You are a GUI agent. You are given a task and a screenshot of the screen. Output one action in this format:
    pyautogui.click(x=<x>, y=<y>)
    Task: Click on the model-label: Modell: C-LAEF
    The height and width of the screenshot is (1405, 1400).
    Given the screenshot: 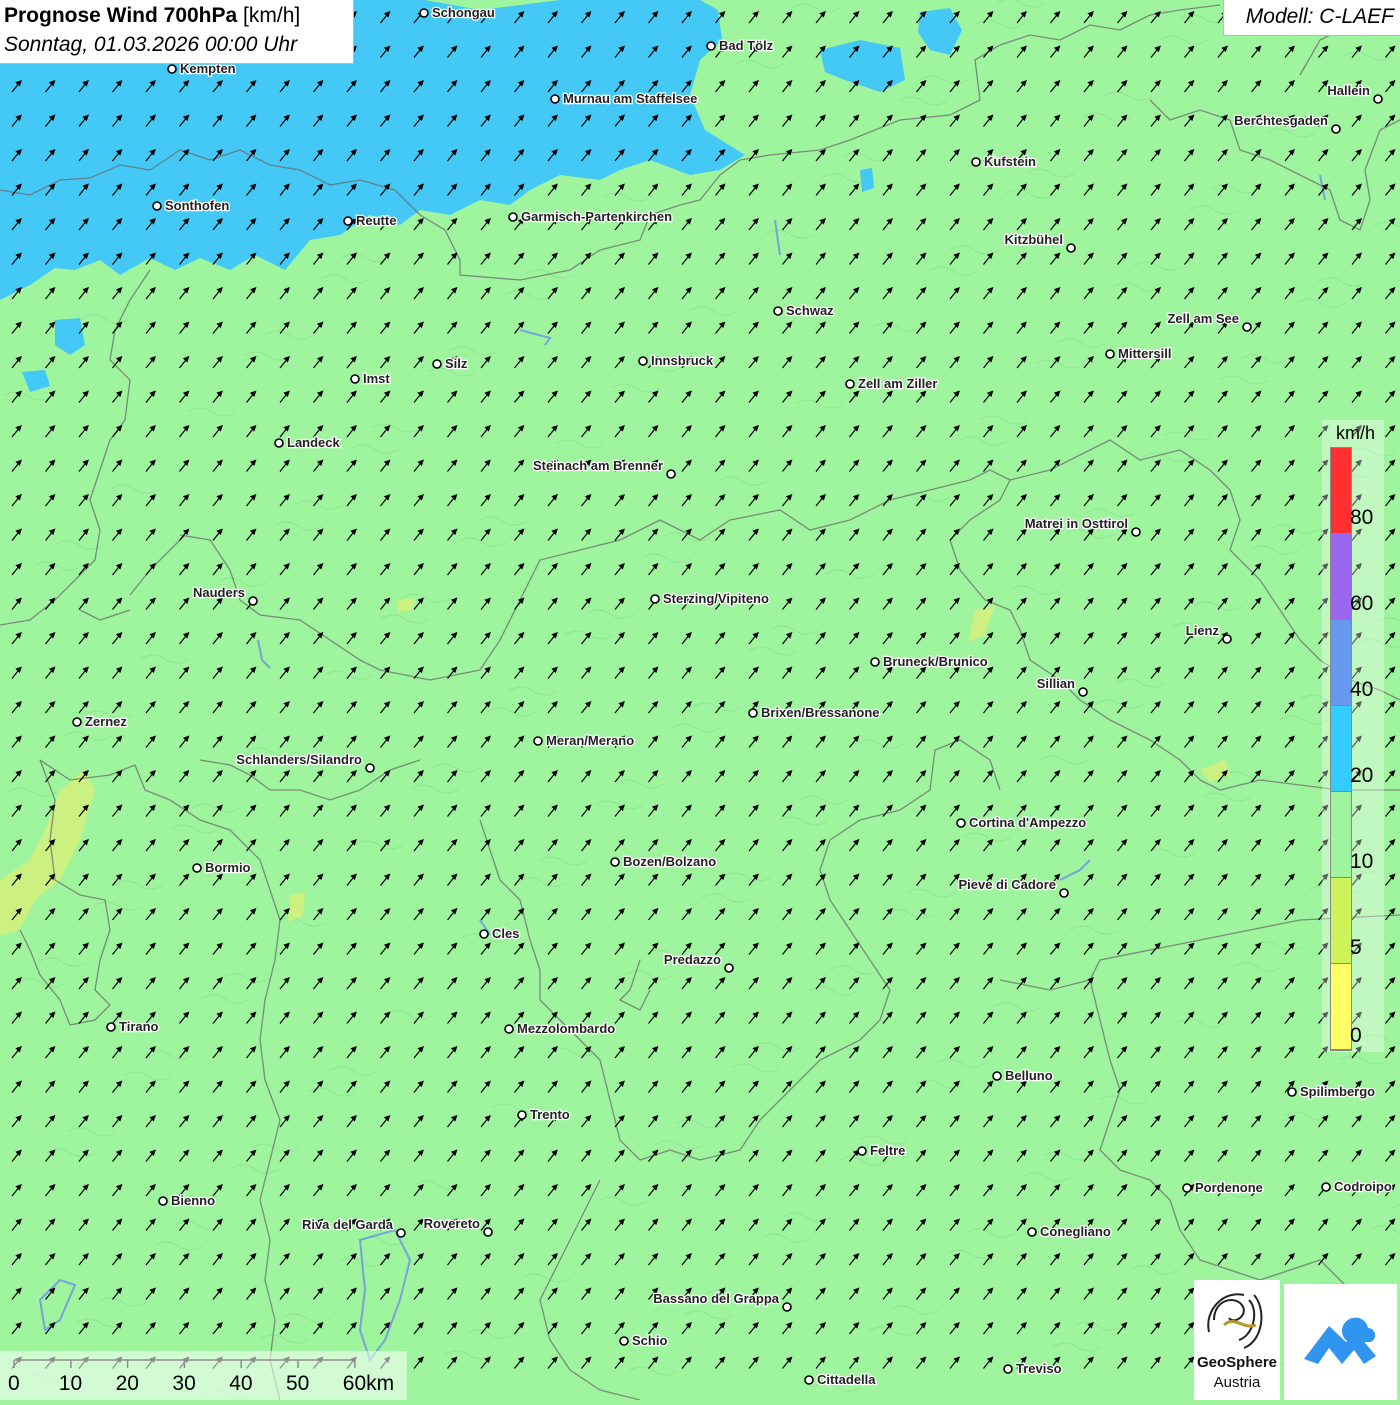 What is the action you would take?
    pyautogui.click(x=1319, y=16)
    